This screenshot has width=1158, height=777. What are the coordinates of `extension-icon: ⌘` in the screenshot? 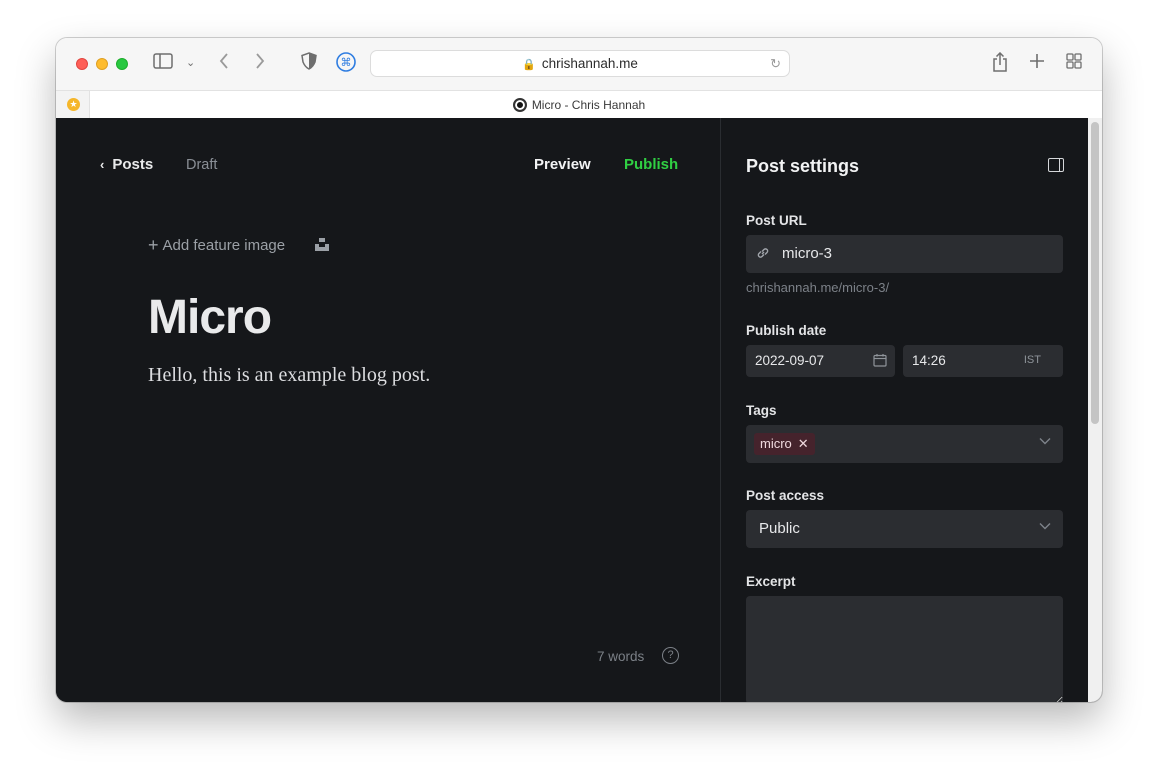 It's located at (346, 64).